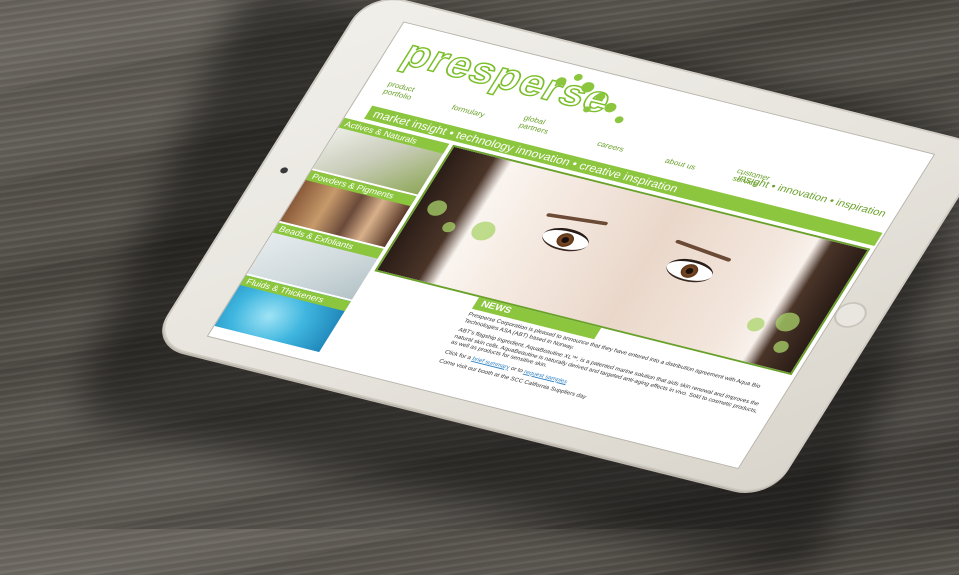 This screenshot has height=575, width=959. What do you see at coordinates (755, 179) in the screenshot?
I see `nav-item-customer-service: customer service` at bounding box center [755, 179].